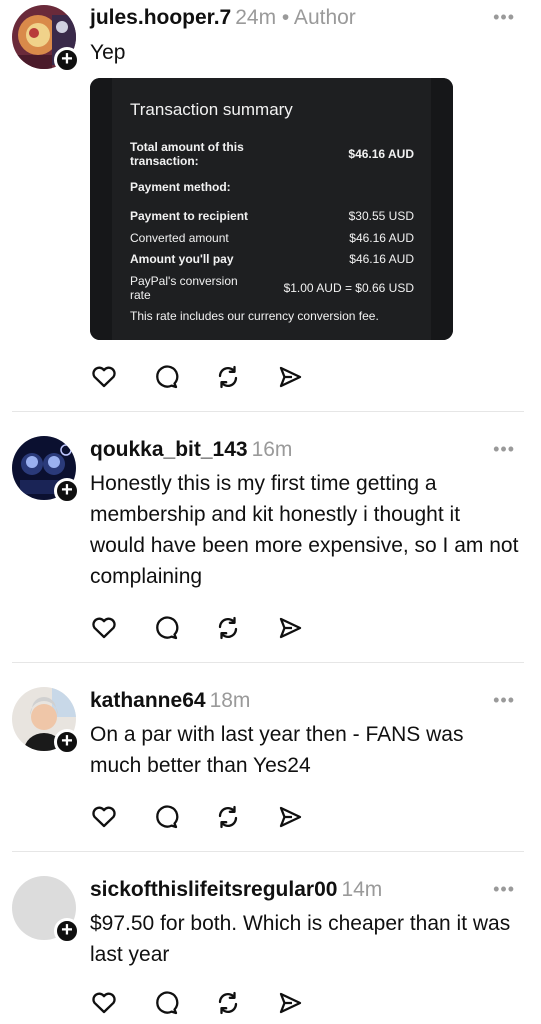 Image resolution: width=541 pixels, height=1024 pixels. I want to click on username: qoukka_bit_143, so click(169, 449).